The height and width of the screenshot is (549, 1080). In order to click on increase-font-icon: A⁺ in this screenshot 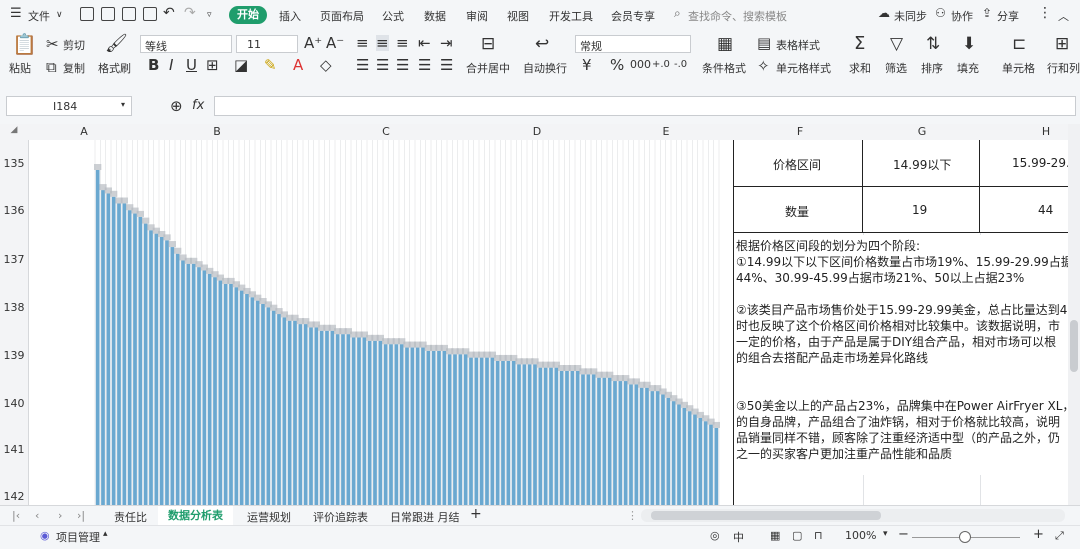, I will do `click(313, 43)`.